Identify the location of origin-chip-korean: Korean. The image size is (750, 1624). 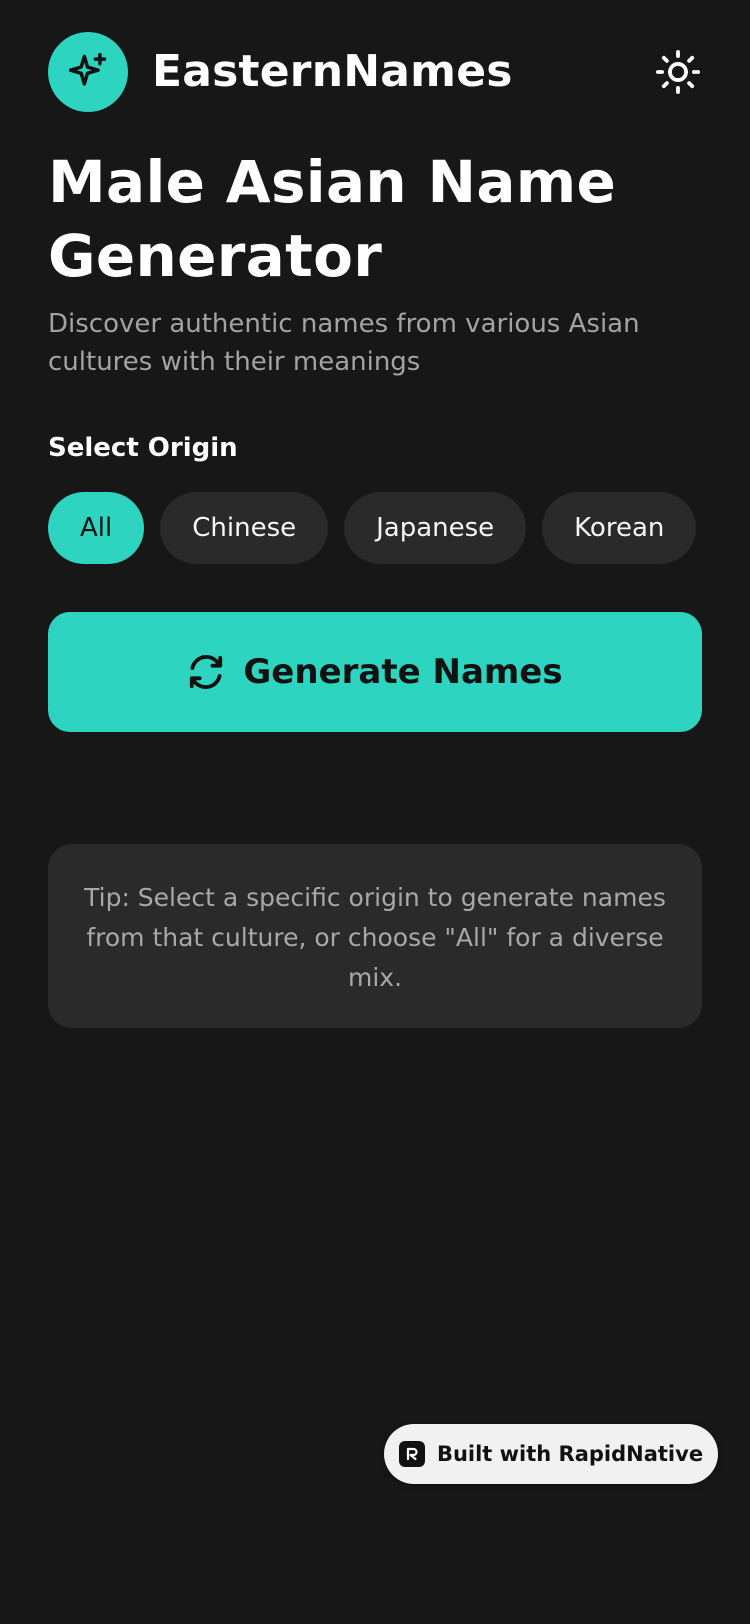
(619, 528).